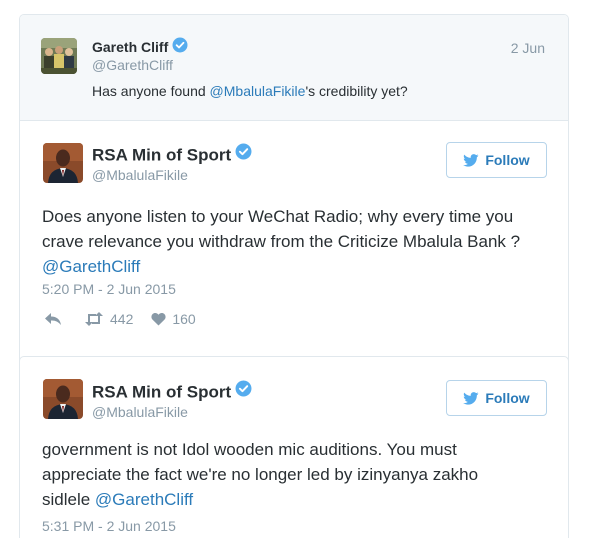 Image resolution: width=596 pixels, height=538 pixels. Describe the element at coordinates (109, 289) in the screenshot. I see `tweet-timestamp: 5:20 PM - 2 Jun 2015` at that location.